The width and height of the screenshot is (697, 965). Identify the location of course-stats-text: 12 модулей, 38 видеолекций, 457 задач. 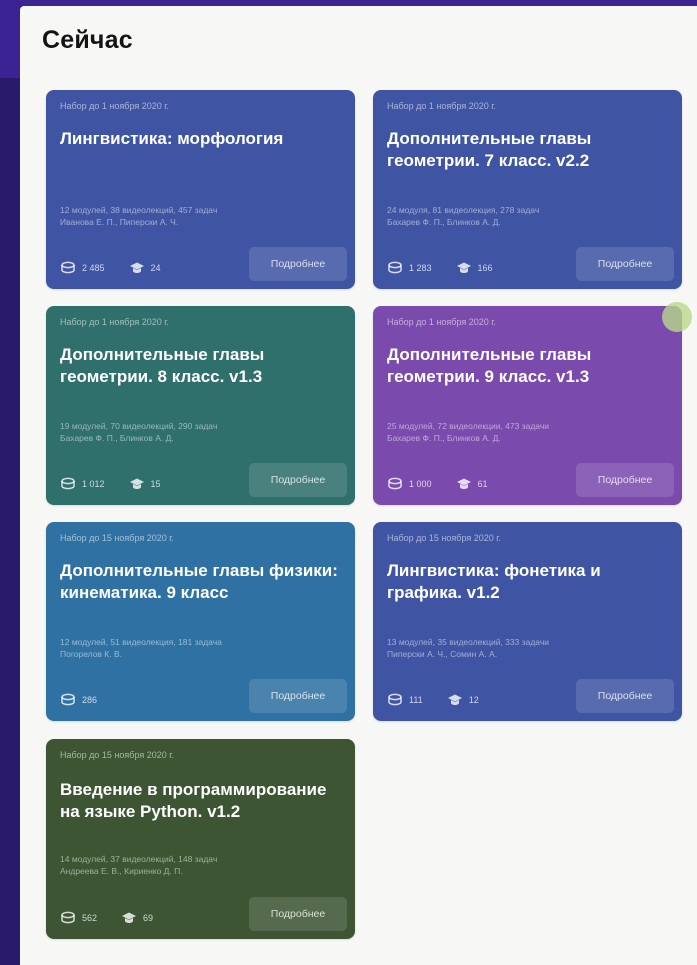
(139, 210).